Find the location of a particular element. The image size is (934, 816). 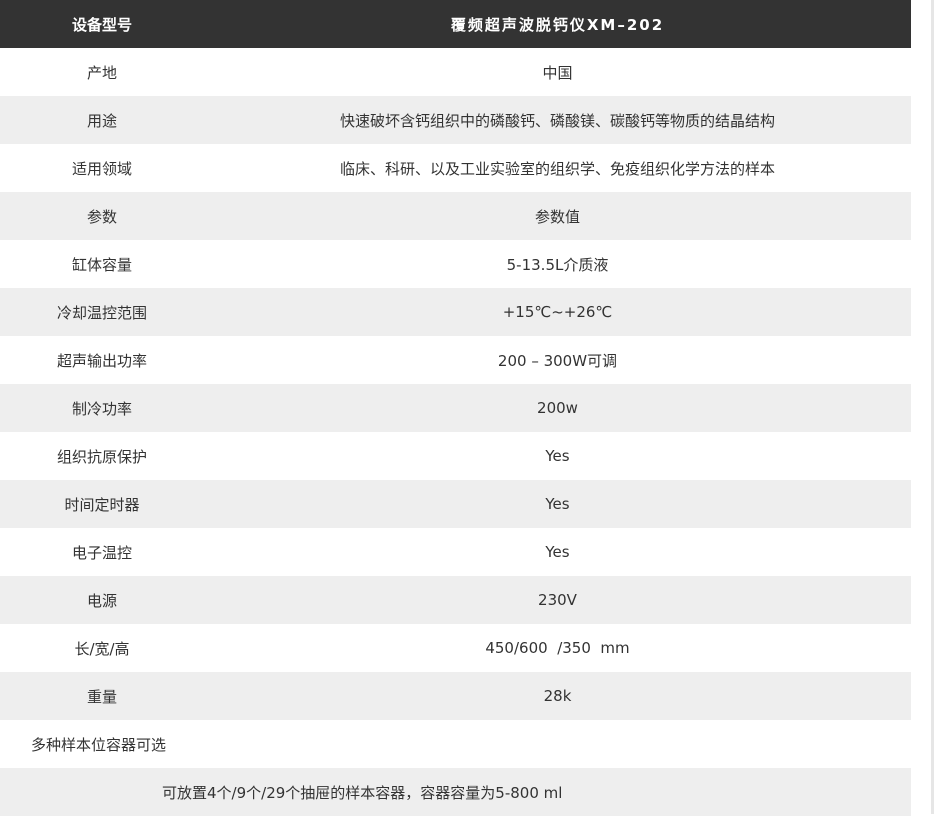

table-row: 用途 快速破坏含钙组织中的磷酸钙、磷酸镁、碳酸钙等物质的结晶结构 is located at coordinates (455, 120).